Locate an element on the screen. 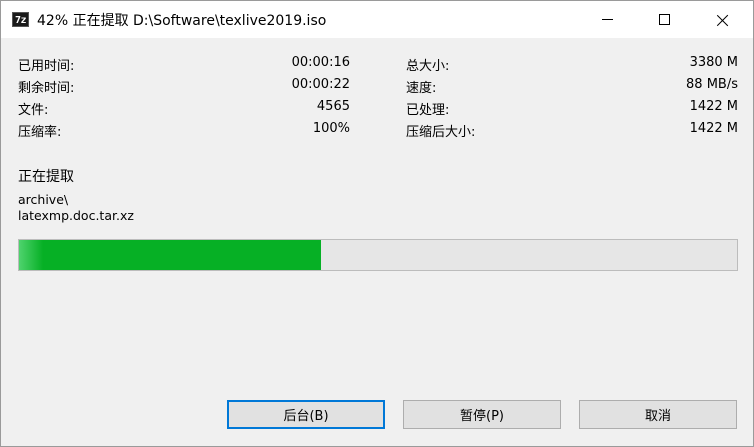  elapsed-time-value: 00:00:16 is located at coordinates (320, 62).